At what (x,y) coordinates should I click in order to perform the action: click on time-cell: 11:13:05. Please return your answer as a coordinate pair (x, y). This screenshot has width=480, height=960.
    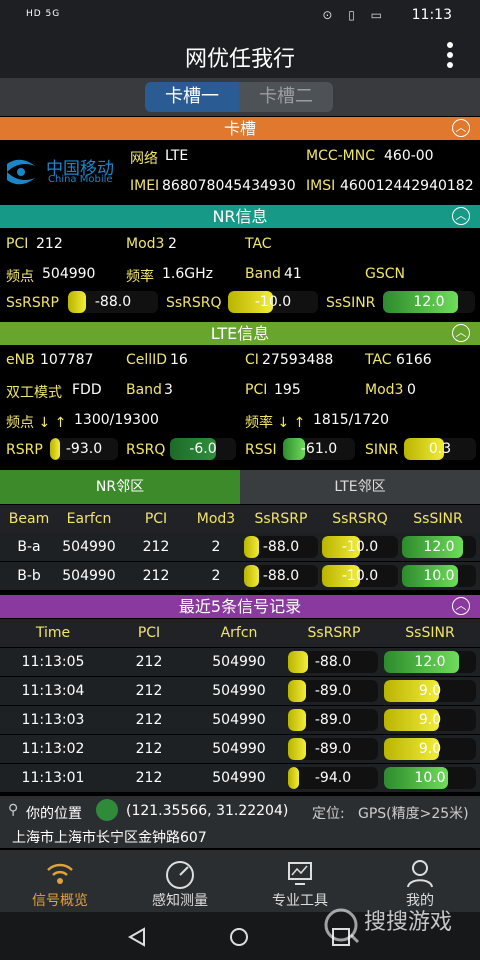
    Looking at the image, I should click on (53, 662).